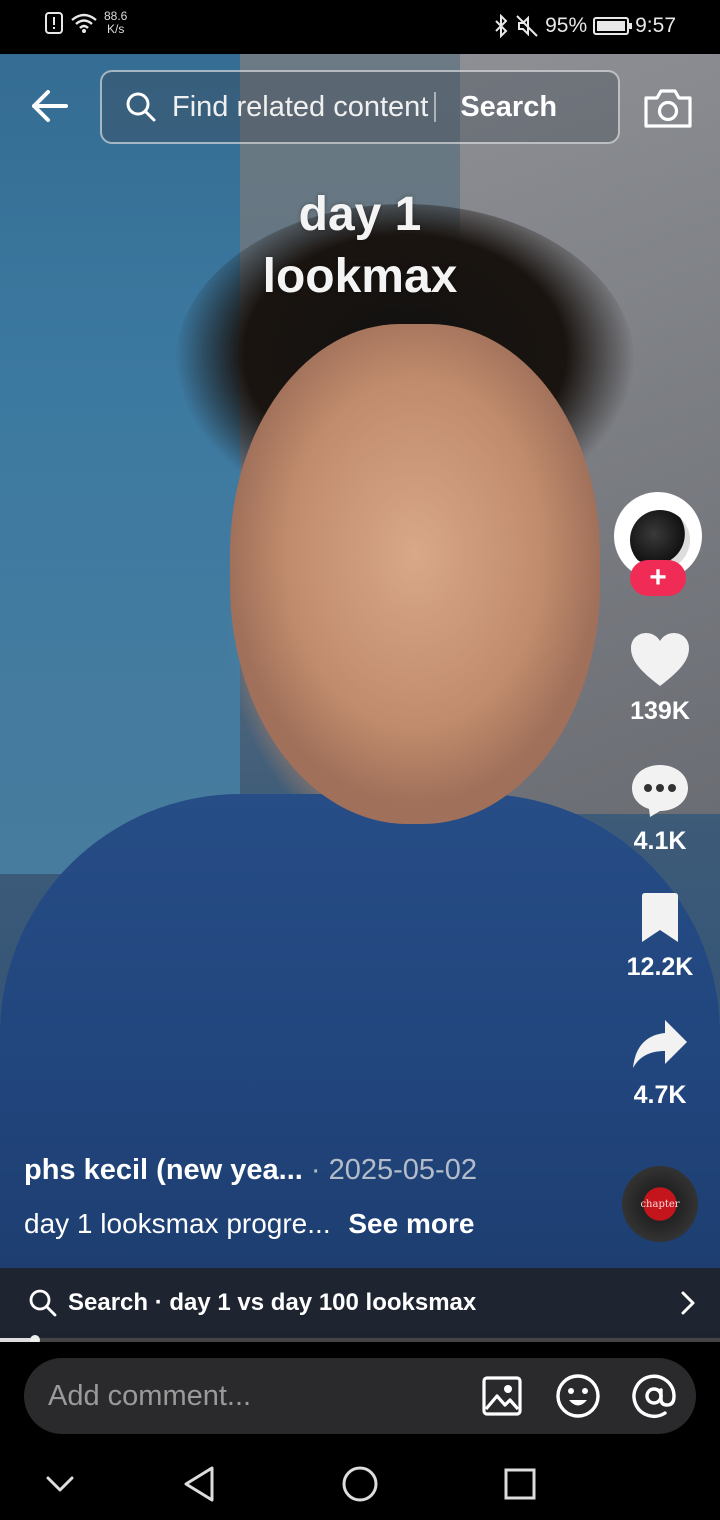 This screenshot has height=1520, width=720. What do you see at coordinates (360, 27) in the screenshot?
I see `status-bar: 88.6 K/s 95% 9:57` at bounding box center [360, 27].